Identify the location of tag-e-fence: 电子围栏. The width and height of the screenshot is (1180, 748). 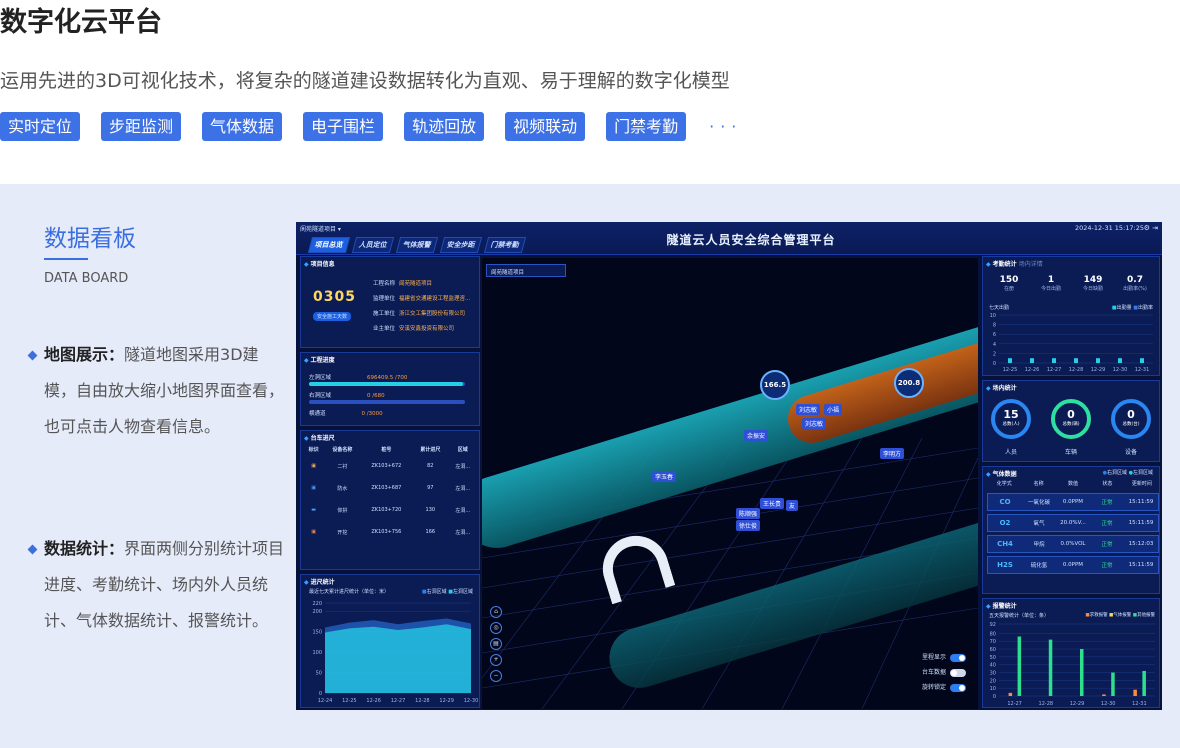
(343, 126).